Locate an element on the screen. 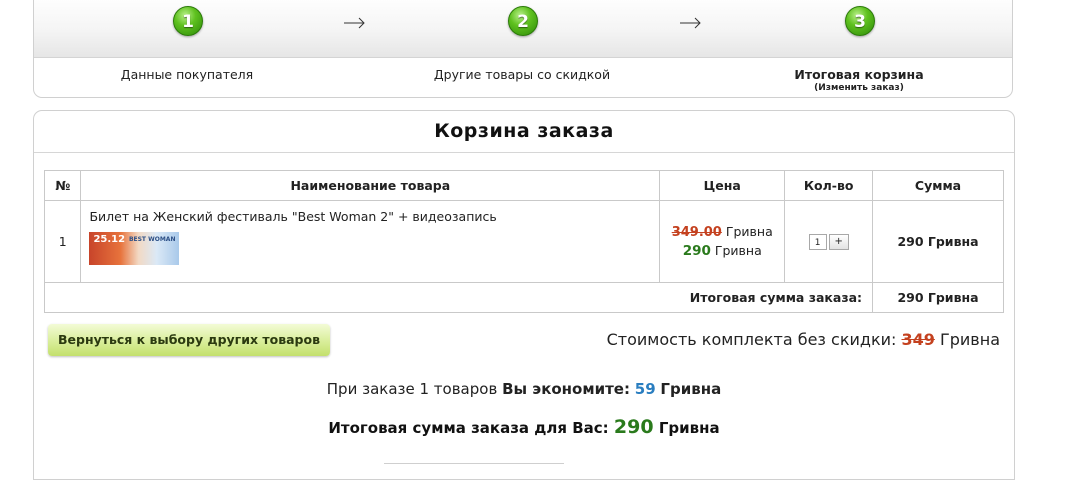  no-discount-value: 349 is located at coordinates (918, 339).